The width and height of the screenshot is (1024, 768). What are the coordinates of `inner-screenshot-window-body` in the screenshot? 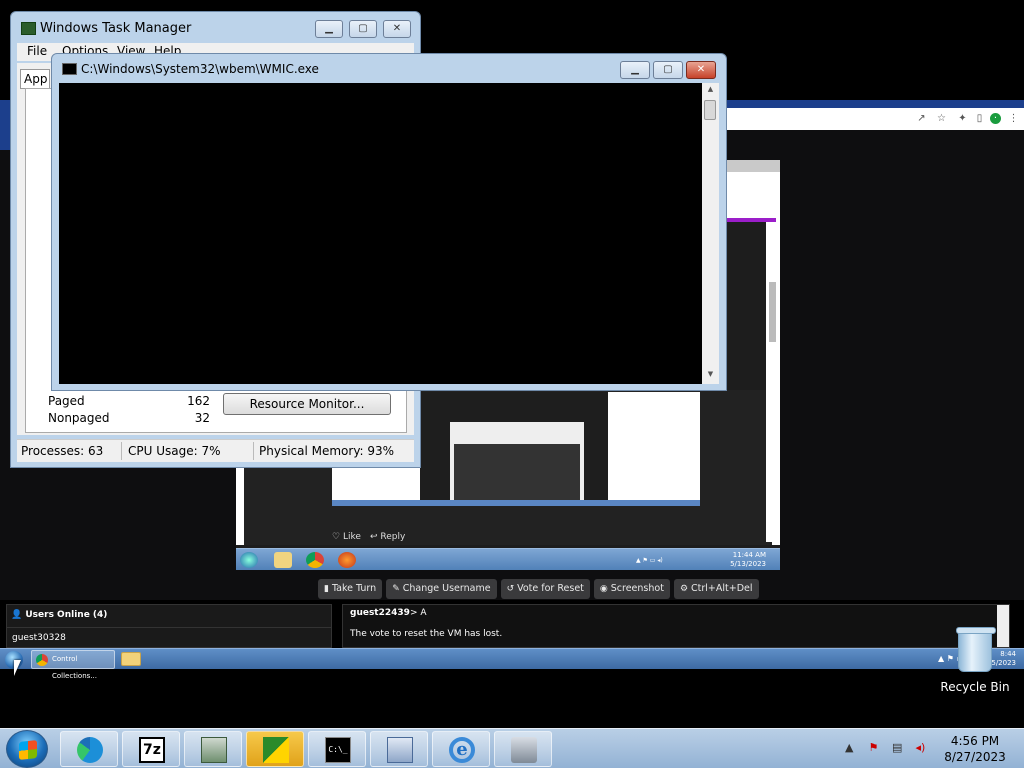 It's located at (517, 474).